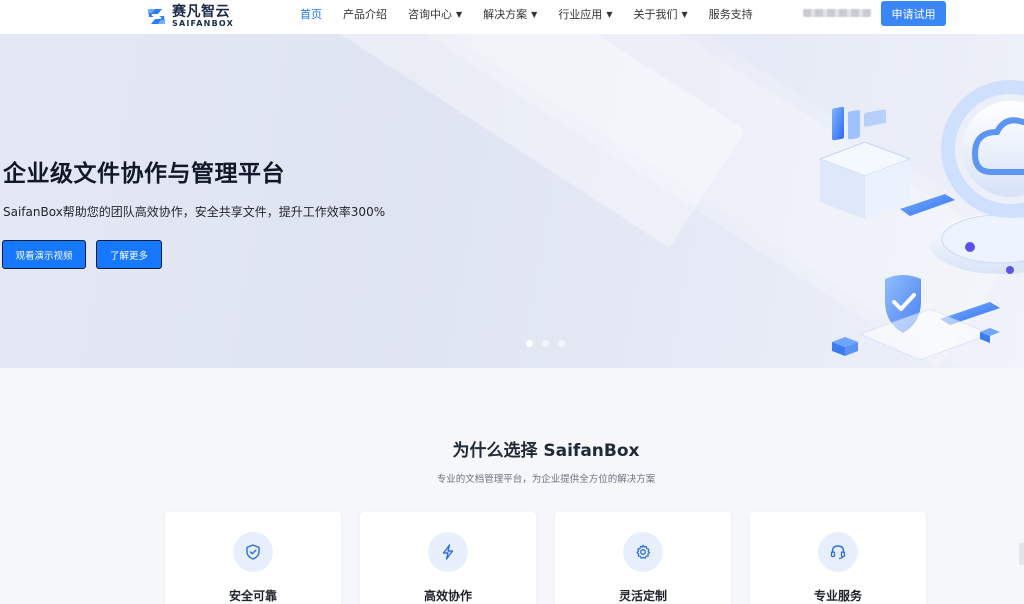 This screenshot has width=1024, height=604. I want to click on feature-card-title: 安全可靠, so click(252, 596).